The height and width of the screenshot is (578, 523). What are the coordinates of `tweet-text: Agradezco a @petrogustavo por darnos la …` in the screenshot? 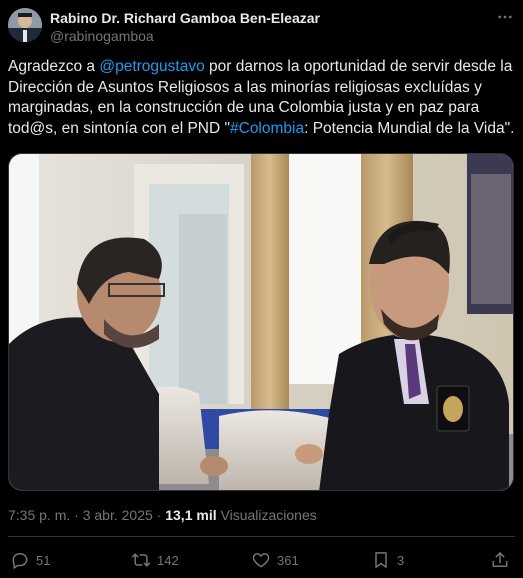 It's located at (263, 98).